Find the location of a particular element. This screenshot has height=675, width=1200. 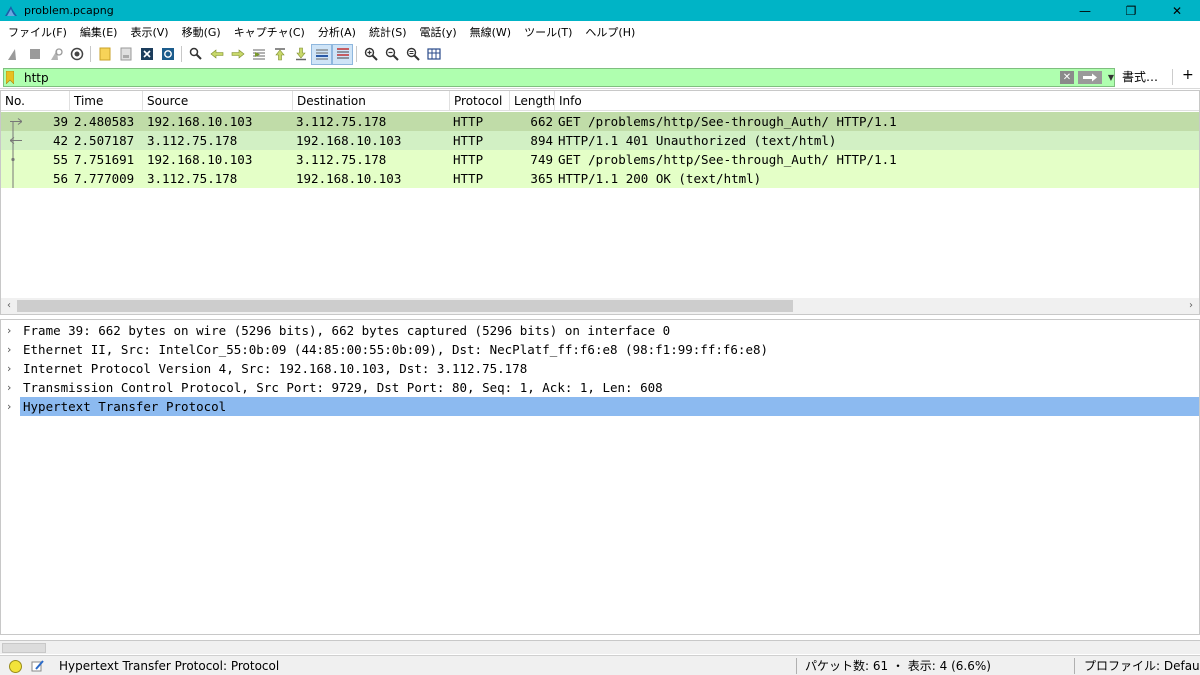

profile-status: プロファイル: Default is located at coordinates (1142, 665).